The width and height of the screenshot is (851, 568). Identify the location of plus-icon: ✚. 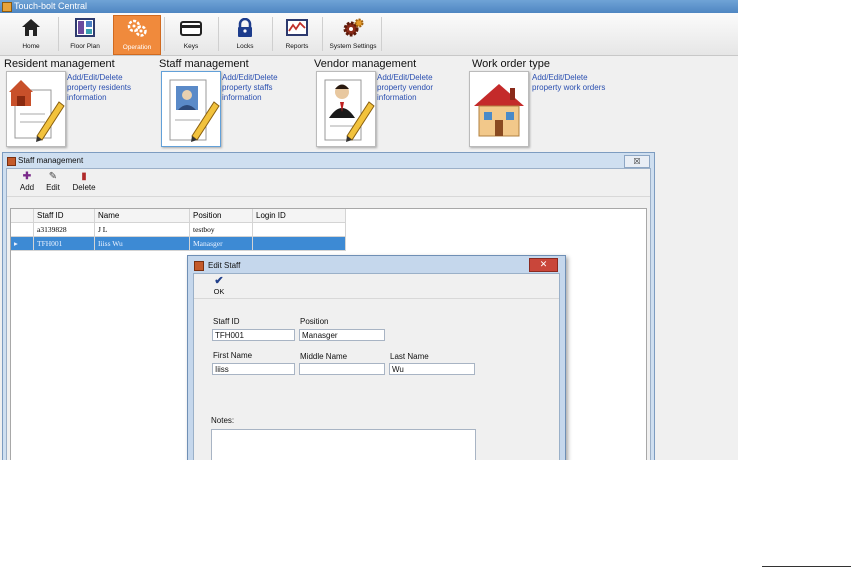
(27, 176).